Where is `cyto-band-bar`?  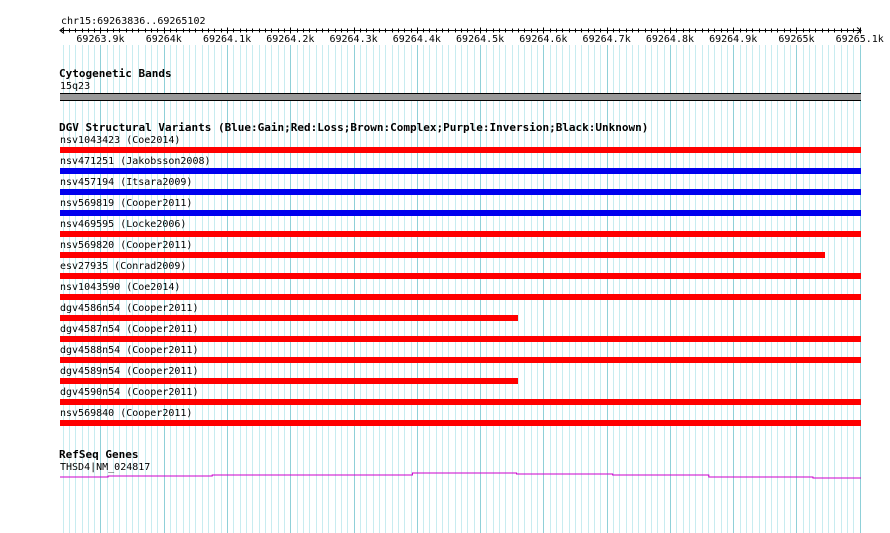 cyto-band-bar is located at coordinates (460, 97).